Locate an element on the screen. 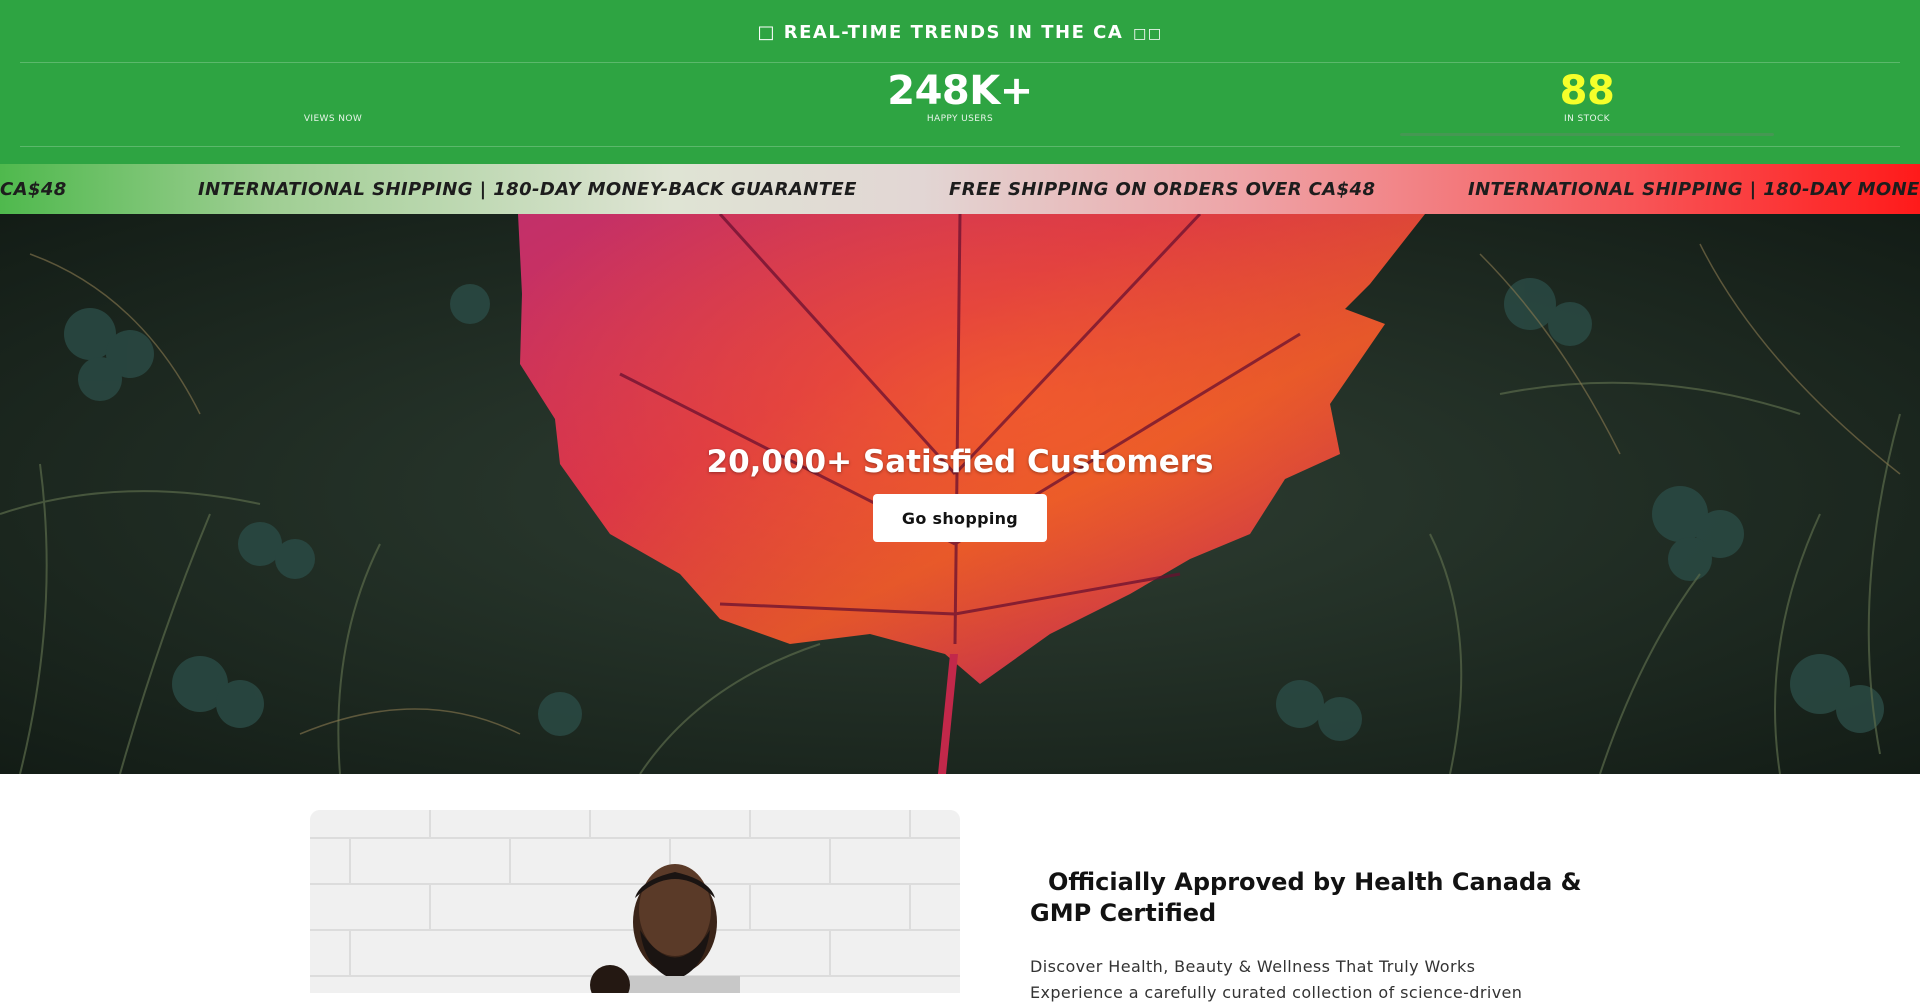  stat-label: HAPPY USERS is located at coordinates (960, 119).